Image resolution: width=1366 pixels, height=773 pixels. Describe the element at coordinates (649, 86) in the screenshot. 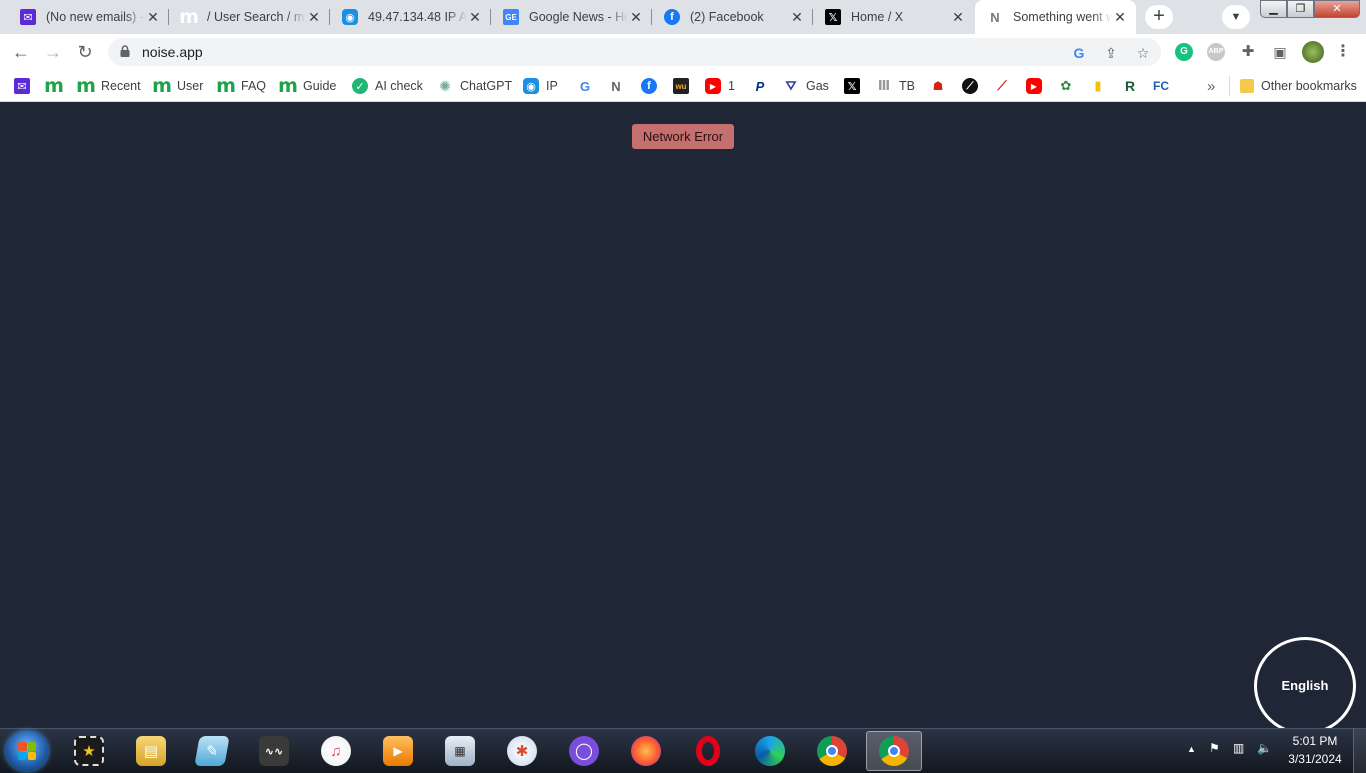

I see `bookmark-facebook: f` at that location.